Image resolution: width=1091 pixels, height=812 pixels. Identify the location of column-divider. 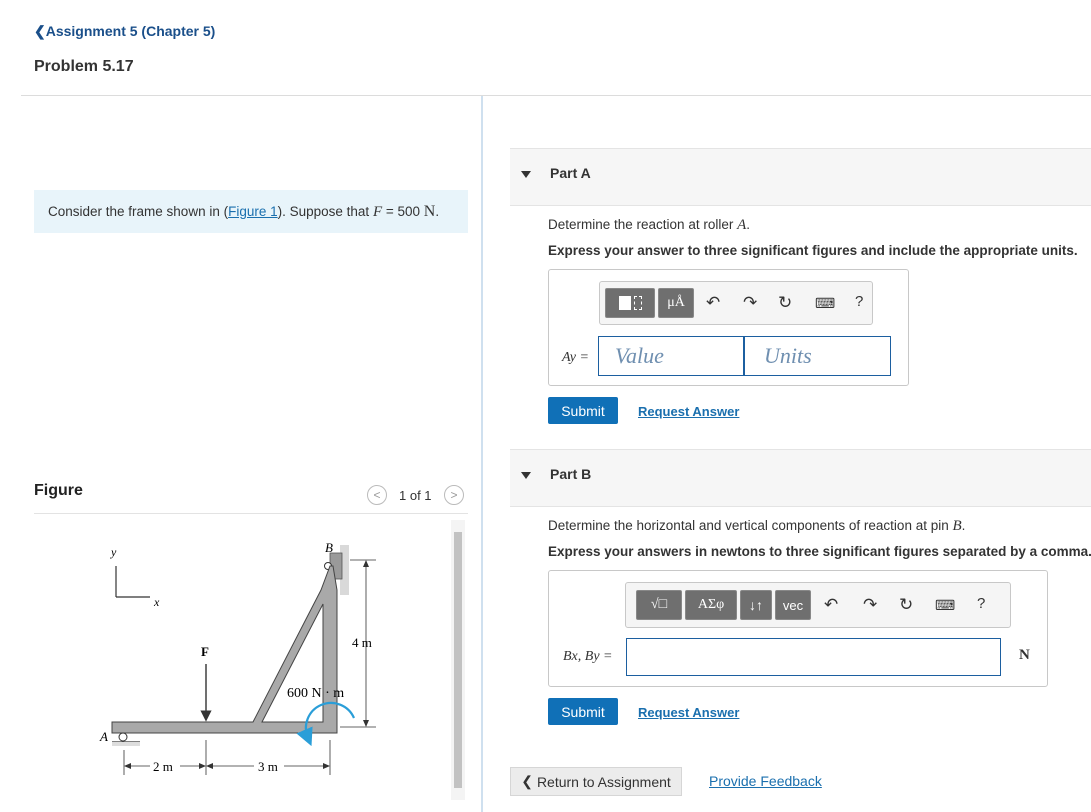
(482, 454).